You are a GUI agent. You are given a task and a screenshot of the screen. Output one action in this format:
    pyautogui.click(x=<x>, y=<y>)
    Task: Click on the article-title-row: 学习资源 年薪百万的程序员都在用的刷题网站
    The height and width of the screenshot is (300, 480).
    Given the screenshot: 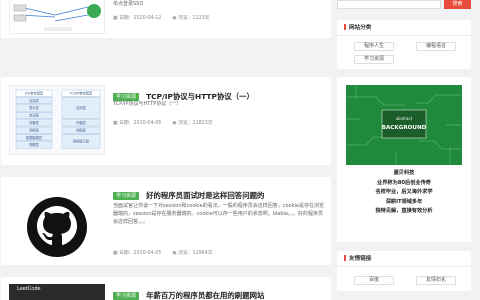 What is the action you would take?
    pyautogui.click(x=188, y=292)
    